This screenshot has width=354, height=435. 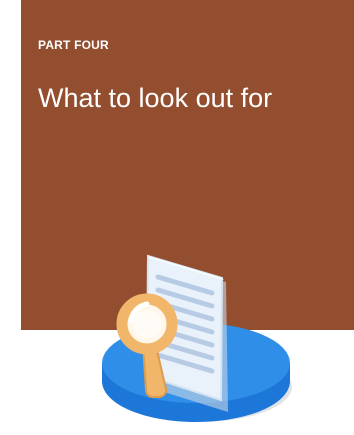 I want to click on page-title: What to look out for, so click(x=155, y=98).